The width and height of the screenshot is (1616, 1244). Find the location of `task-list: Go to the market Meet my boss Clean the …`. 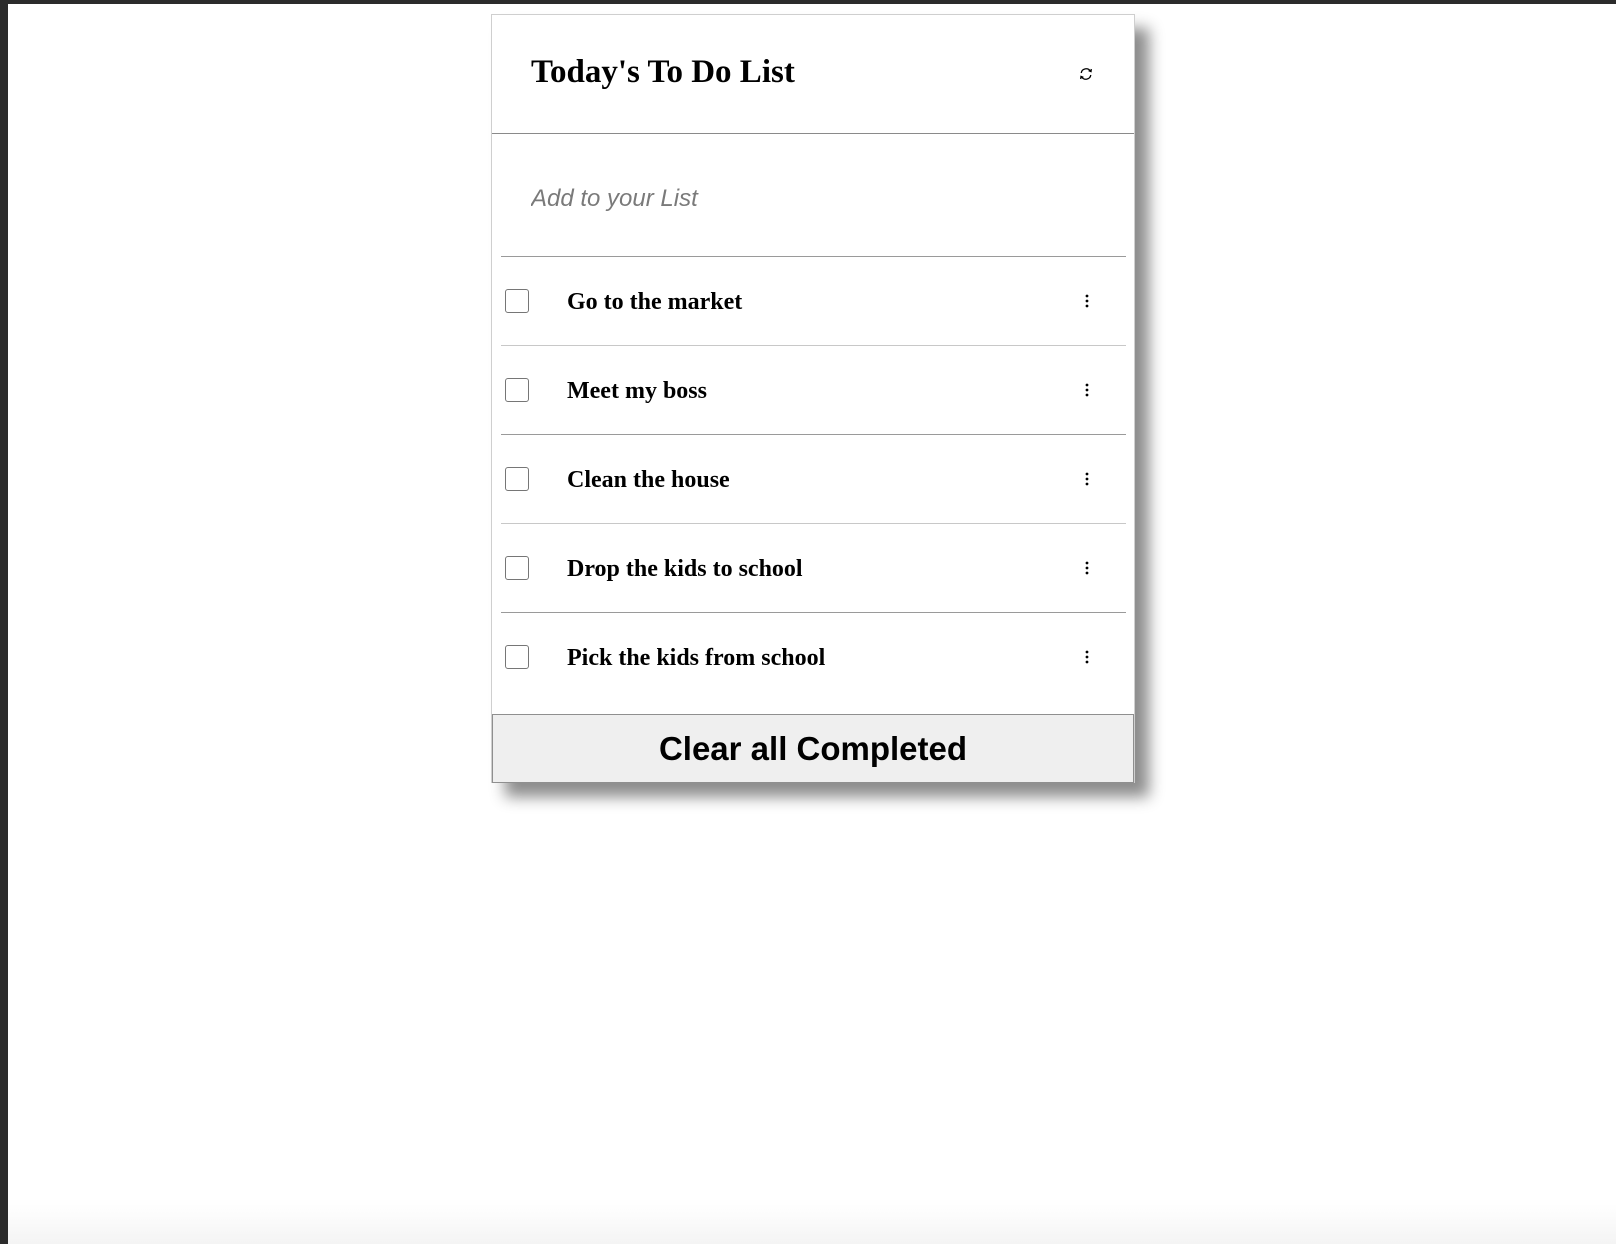

task-list: Go to the market Meet my boss Clean the … is located at coordinates (813, 478).